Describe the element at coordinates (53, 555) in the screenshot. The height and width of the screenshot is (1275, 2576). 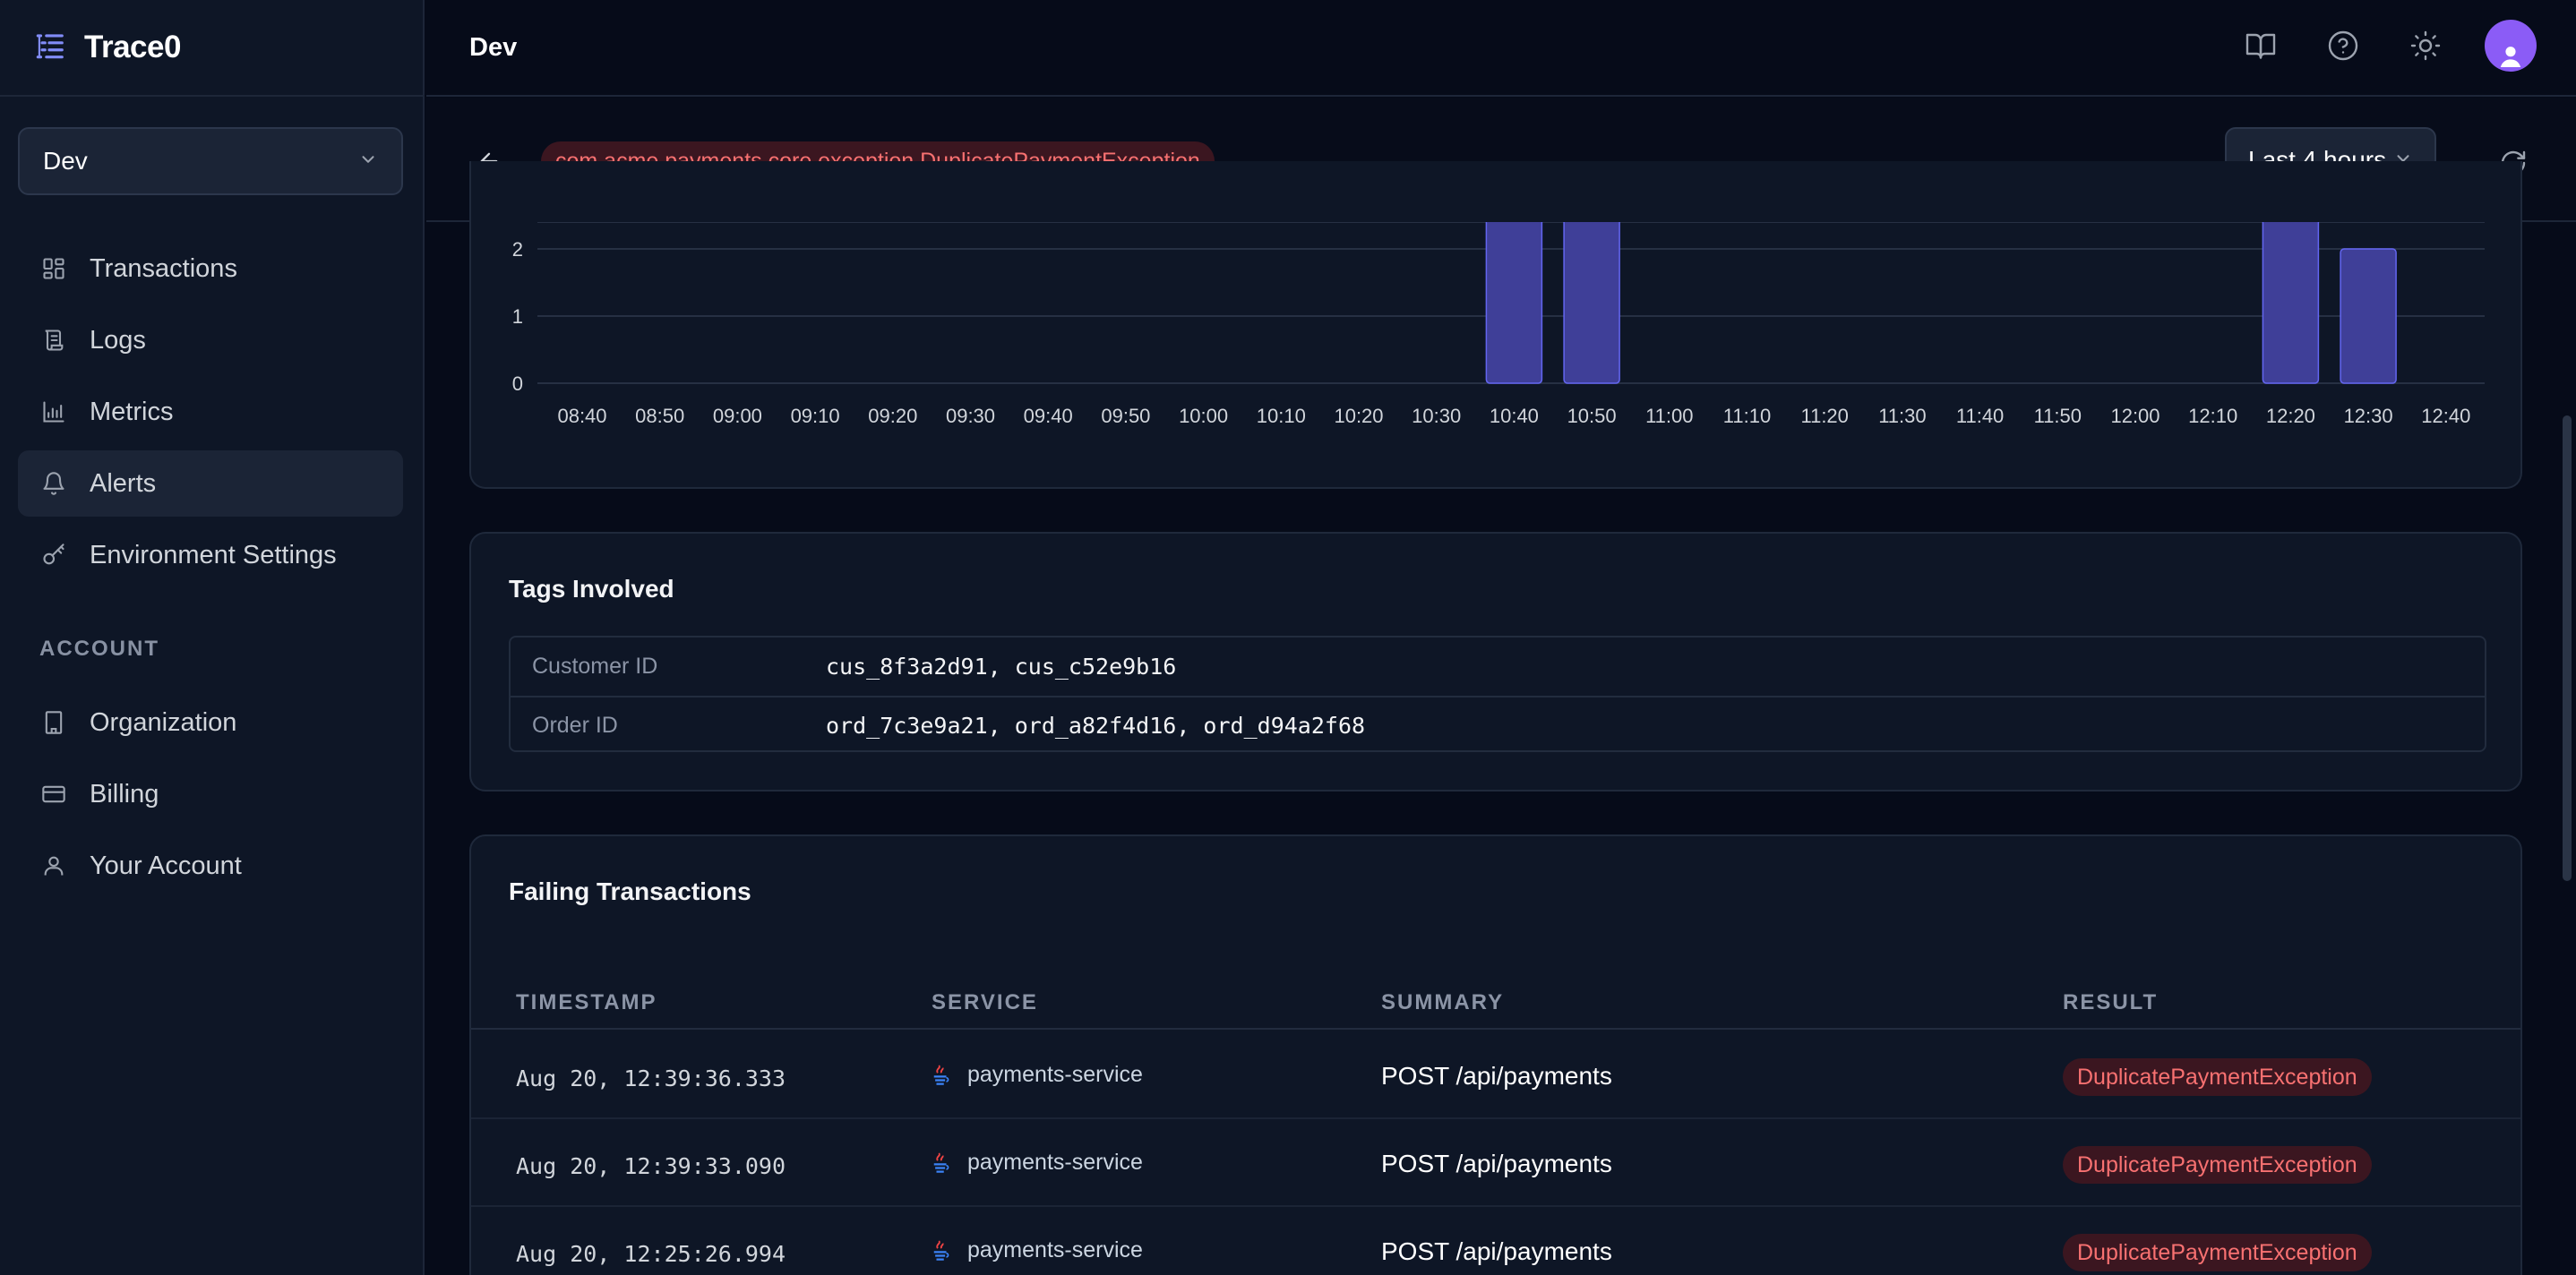
I see `key-icon` at that location.